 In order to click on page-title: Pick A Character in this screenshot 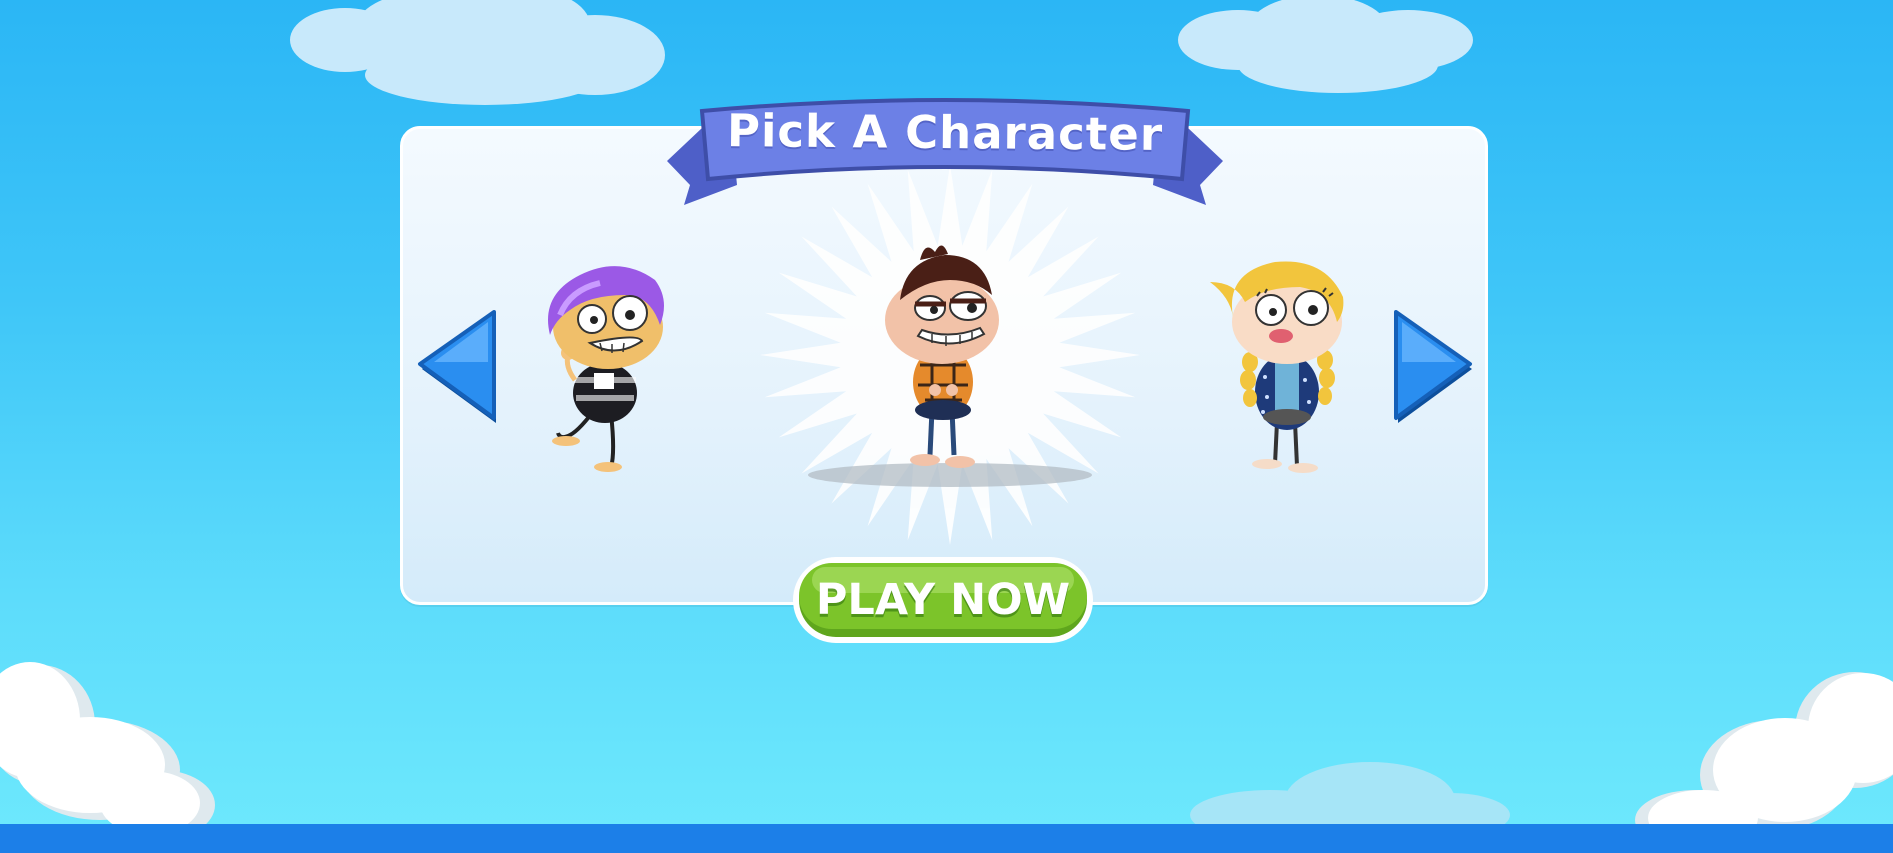, I will do `click(945, 132)`.